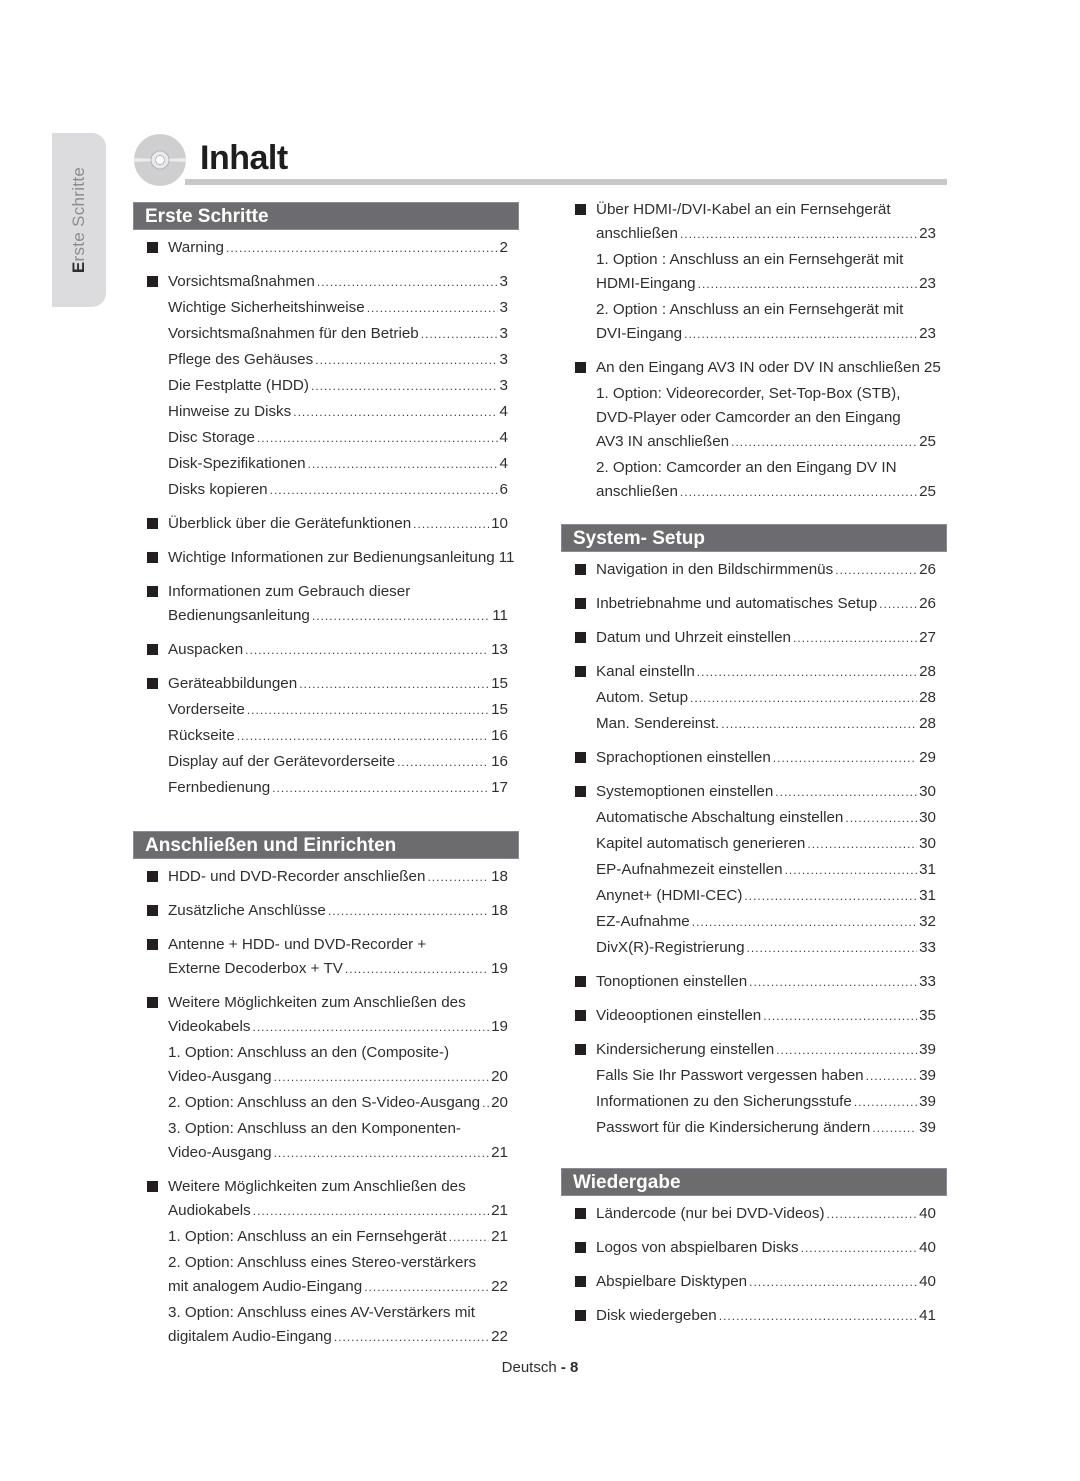  Describe the element at coordinates (326, 412) in the screenshot. I see `toc-entry: Hinweise zu Disks 4` at that location.